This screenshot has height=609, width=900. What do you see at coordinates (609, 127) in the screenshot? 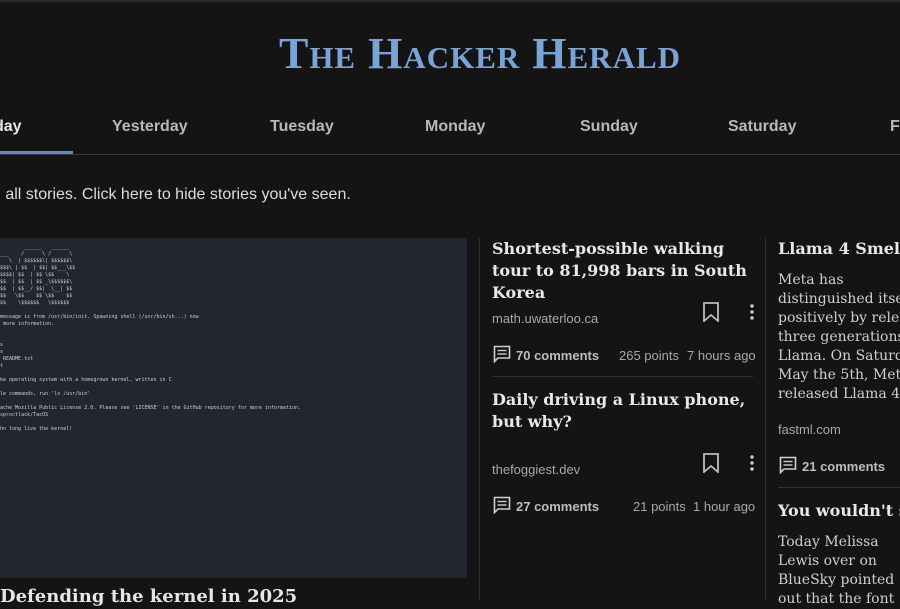
I see `tab-sunday: Sunday` at bounding box center [609, 127].